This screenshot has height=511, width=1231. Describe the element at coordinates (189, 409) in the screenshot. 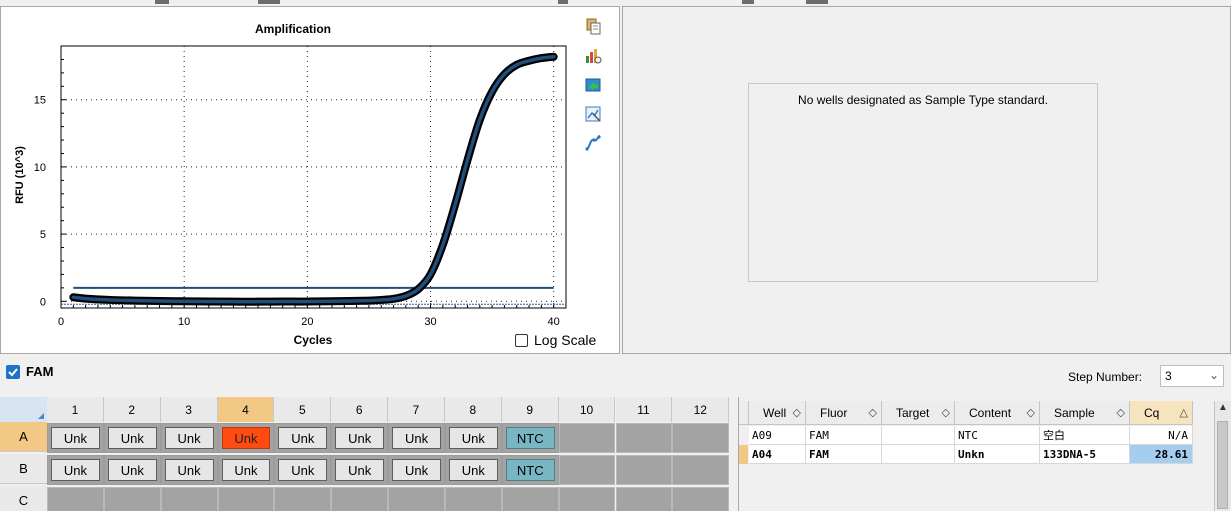

I see `plate-column-header: 3` at that location.